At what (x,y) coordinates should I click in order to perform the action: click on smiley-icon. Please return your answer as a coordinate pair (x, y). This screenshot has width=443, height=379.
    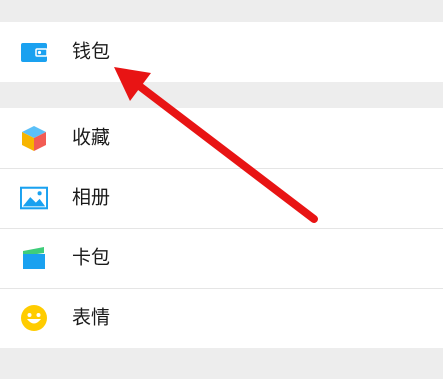
    Looking at the image, I should click on (34, 318).